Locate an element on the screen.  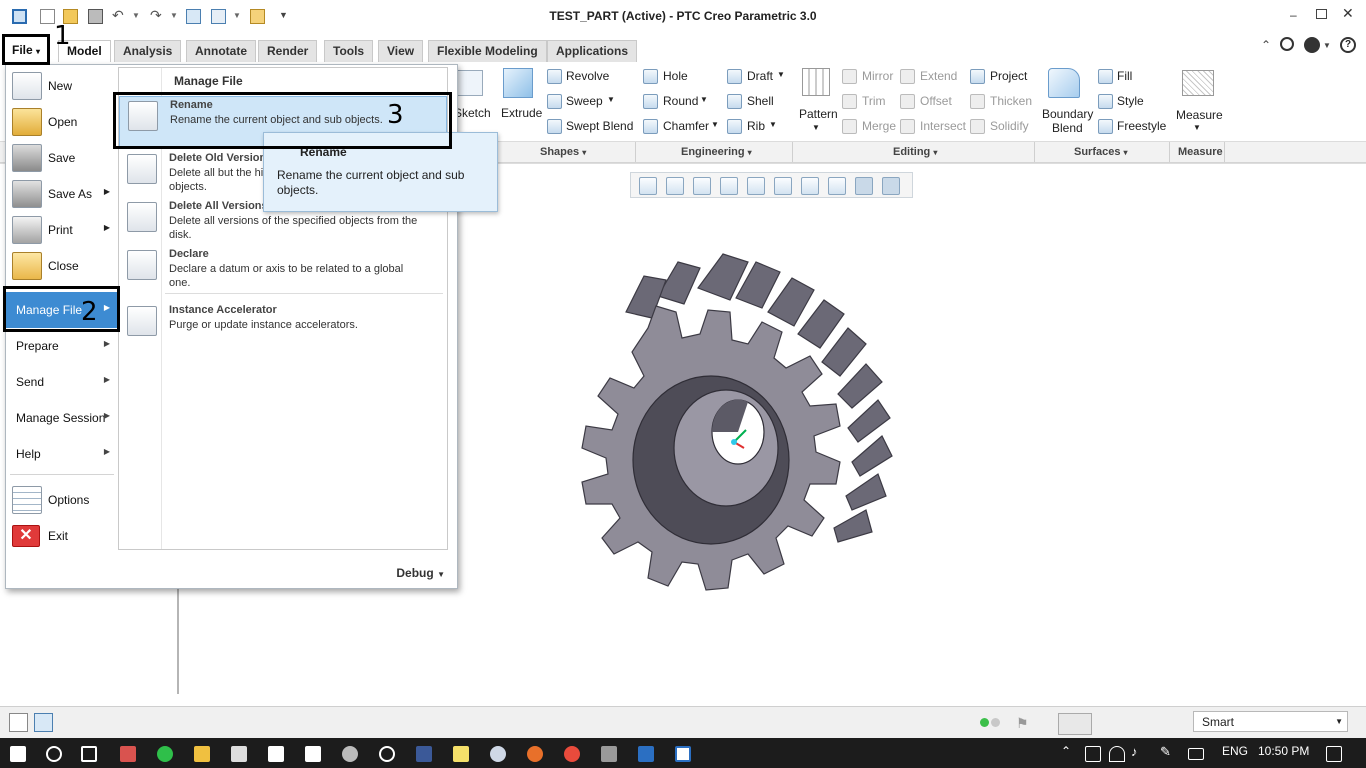
gear-model is located at coordinates (738, 438).